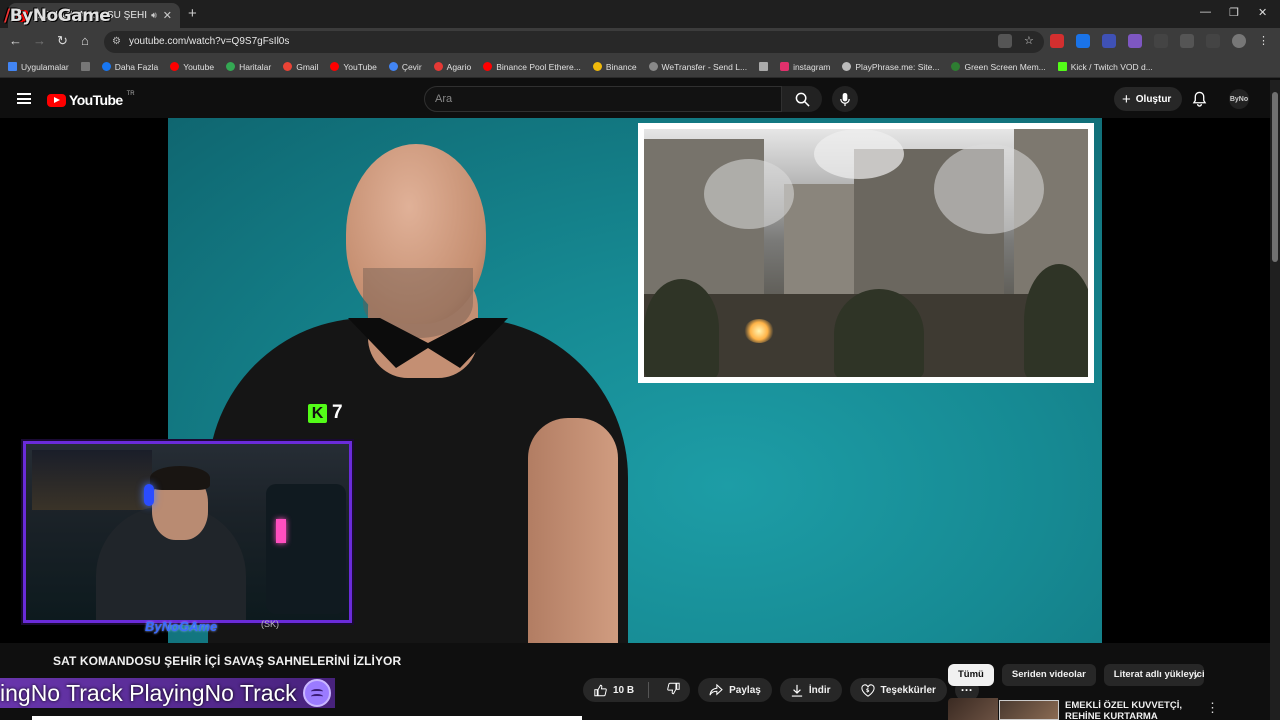 This screenshot has height=720, width=1280. Describe the element at coordinates (1161, 41) in the screenshot. I see `extension-screenshot-icon` at that location.